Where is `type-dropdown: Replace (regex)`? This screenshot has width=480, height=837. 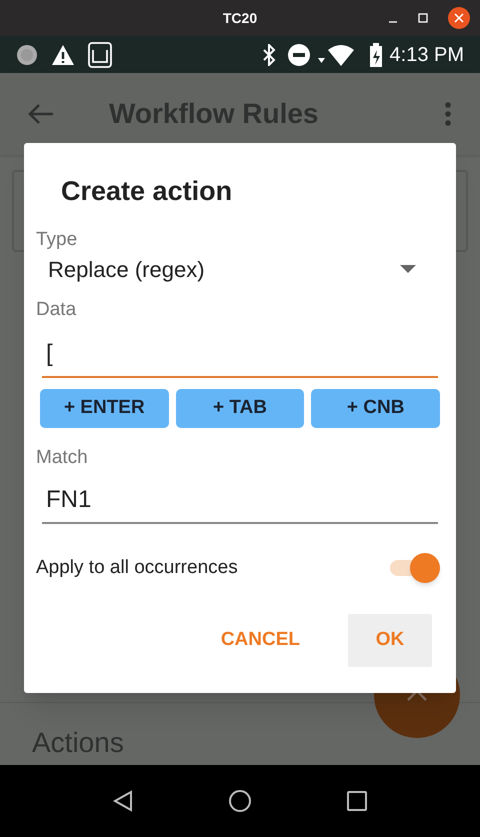
type-dropdown: Replace (regex) is located at coordinates (232, 269).